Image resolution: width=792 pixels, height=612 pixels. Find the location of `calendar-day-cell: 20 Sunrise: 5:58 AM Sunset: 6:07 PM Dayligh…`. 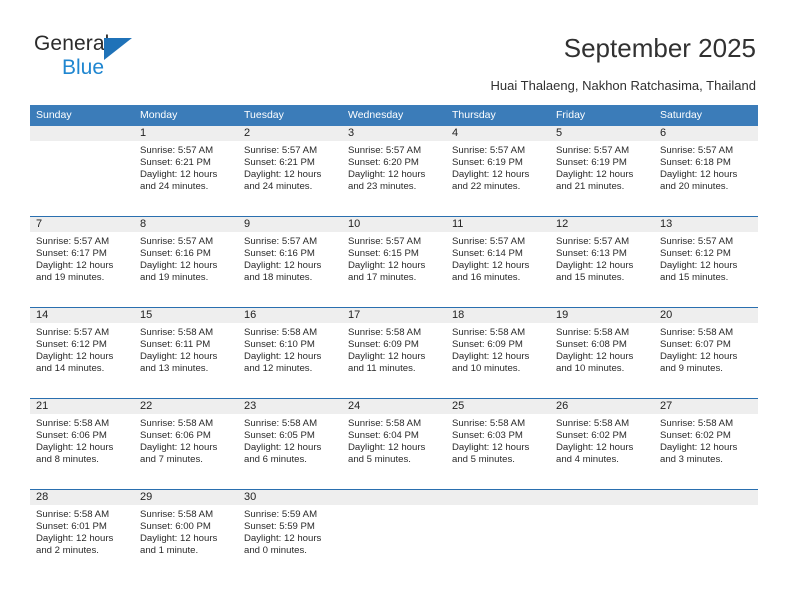

calendar-day-cell: 20 Sunrise: 5:58 AM Sunset: 6:07 PM Dayligh… is located at coordinates (706, 353).